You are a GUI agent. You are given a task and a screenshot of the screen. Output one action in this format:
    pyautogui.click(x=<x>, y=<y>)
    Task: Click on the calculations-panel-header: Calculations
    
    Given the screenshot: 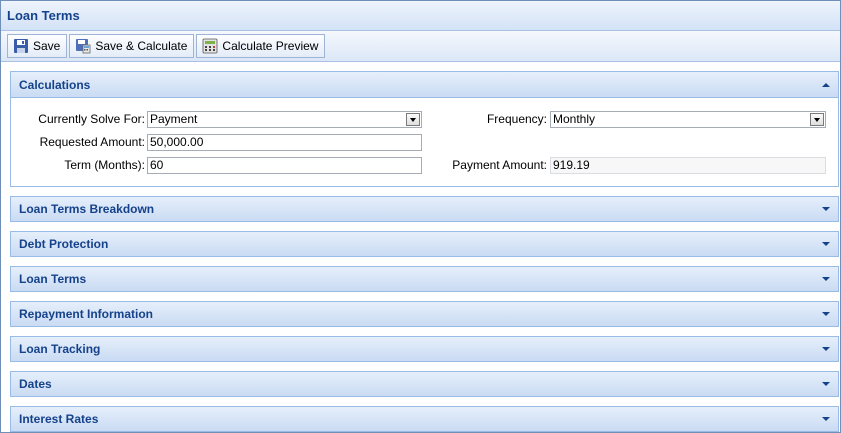 What is the action you would take?
    pyautogui.click(x=424, y=85)
    